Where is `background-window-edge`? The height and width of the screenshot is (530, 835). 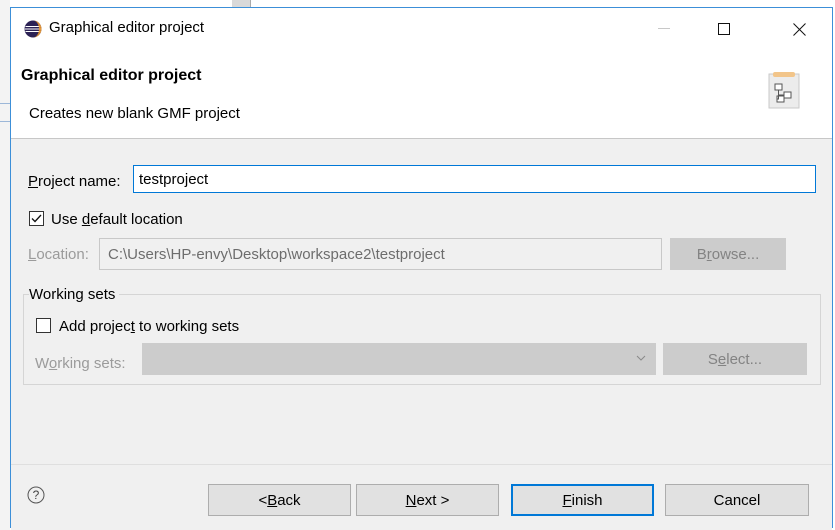 background-window-edge is located at coordinates (5, 265).